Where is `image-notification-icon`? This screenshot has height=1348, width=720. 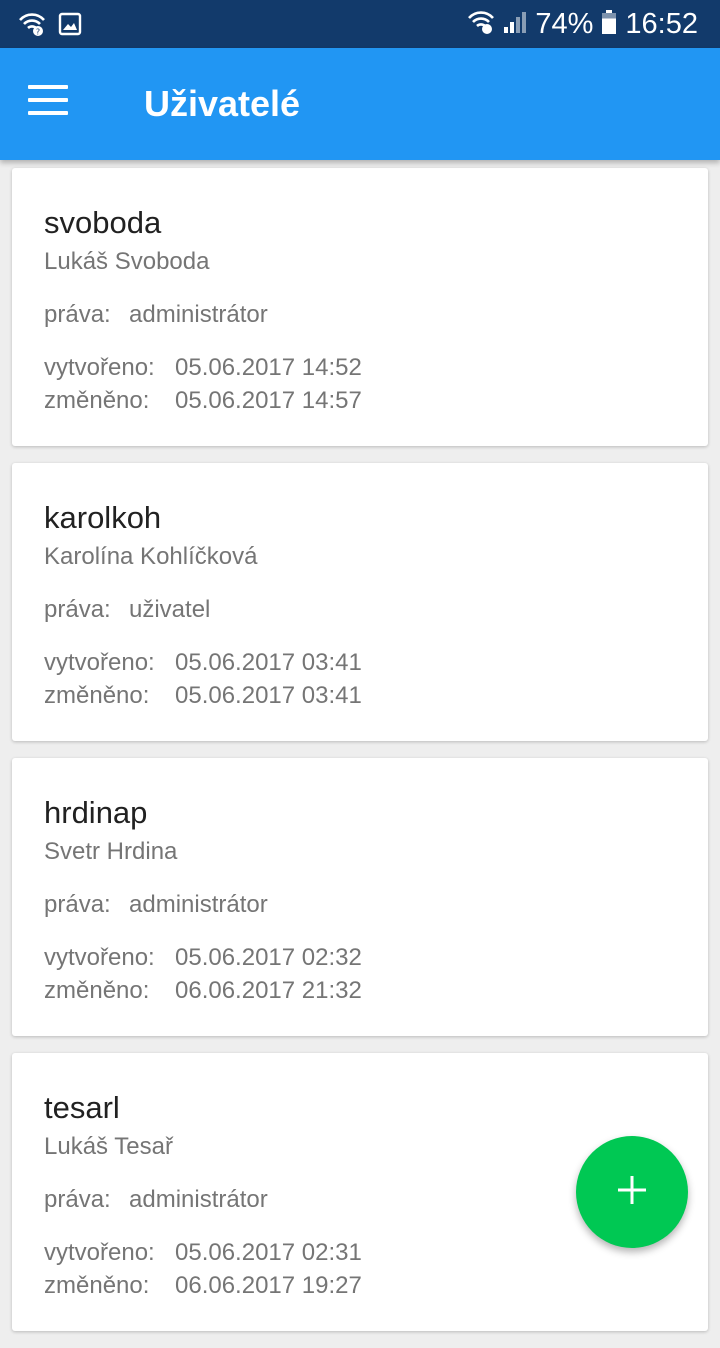
image-notification-icon is located at coordinates (70, 24).